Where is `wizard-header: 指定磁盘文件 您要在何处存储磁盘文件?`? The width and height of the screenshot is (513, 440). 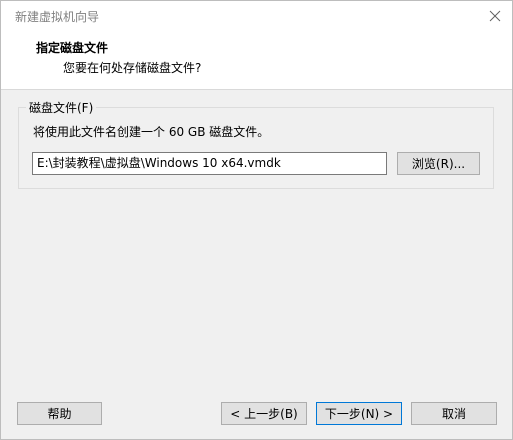 wizard-header: 指定磁盘文件 您要在何处存储磁盘文件? is located at coordinates (256, 60).